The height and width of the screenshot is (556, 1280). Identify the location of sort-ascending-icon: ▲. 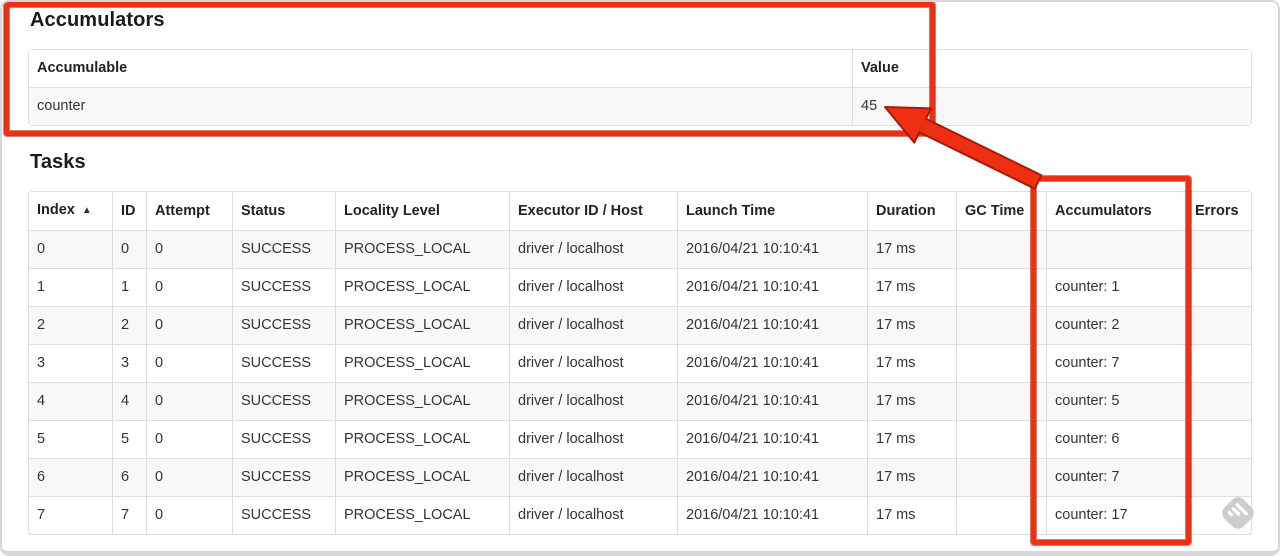
(86, 210).